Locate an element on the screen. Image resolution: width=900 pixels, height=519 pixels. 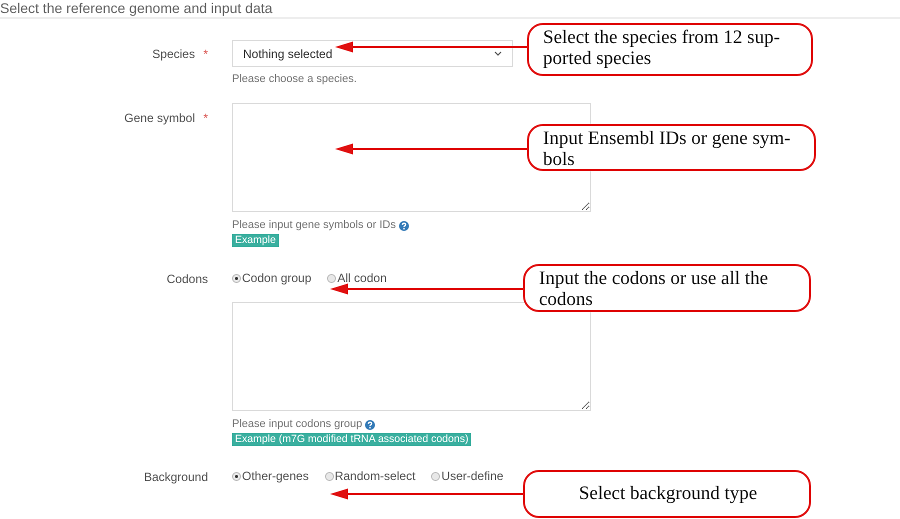
hint-text: Please choose a species. is located at coordinates (294, 79).